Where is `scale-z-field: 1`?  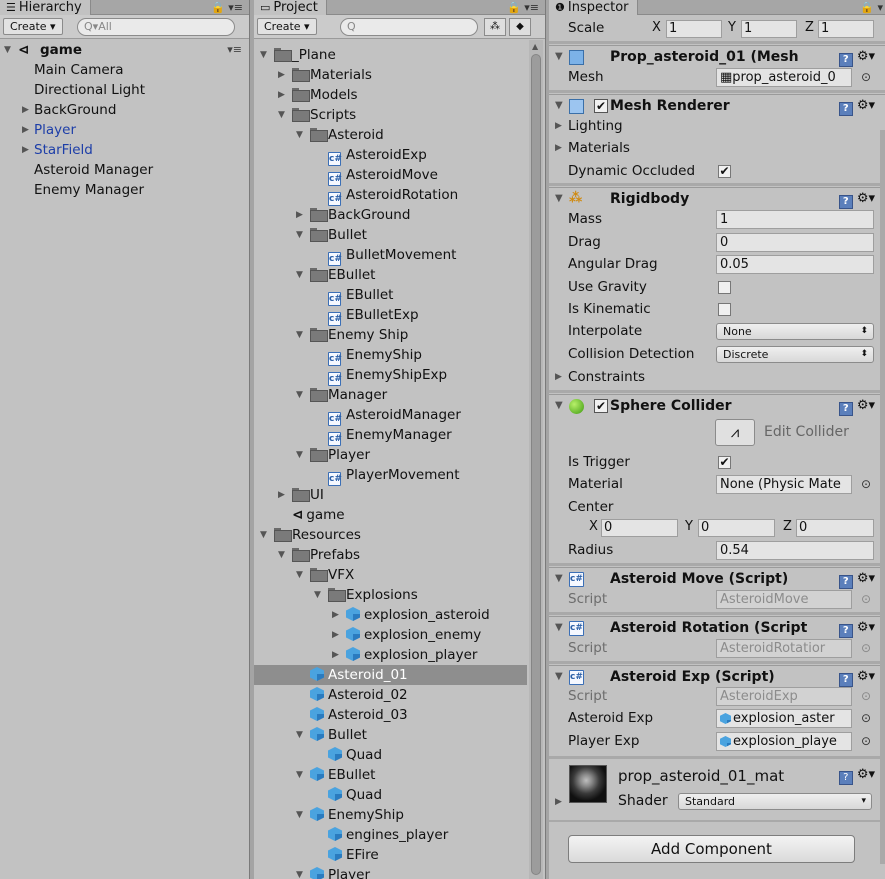 scale-z-field: 1 is located at coordinates (846, 29).